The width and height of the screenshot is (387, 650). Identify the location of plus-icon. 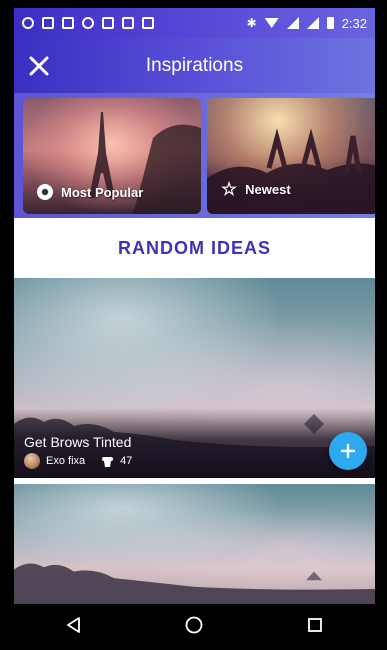
(348, 451).